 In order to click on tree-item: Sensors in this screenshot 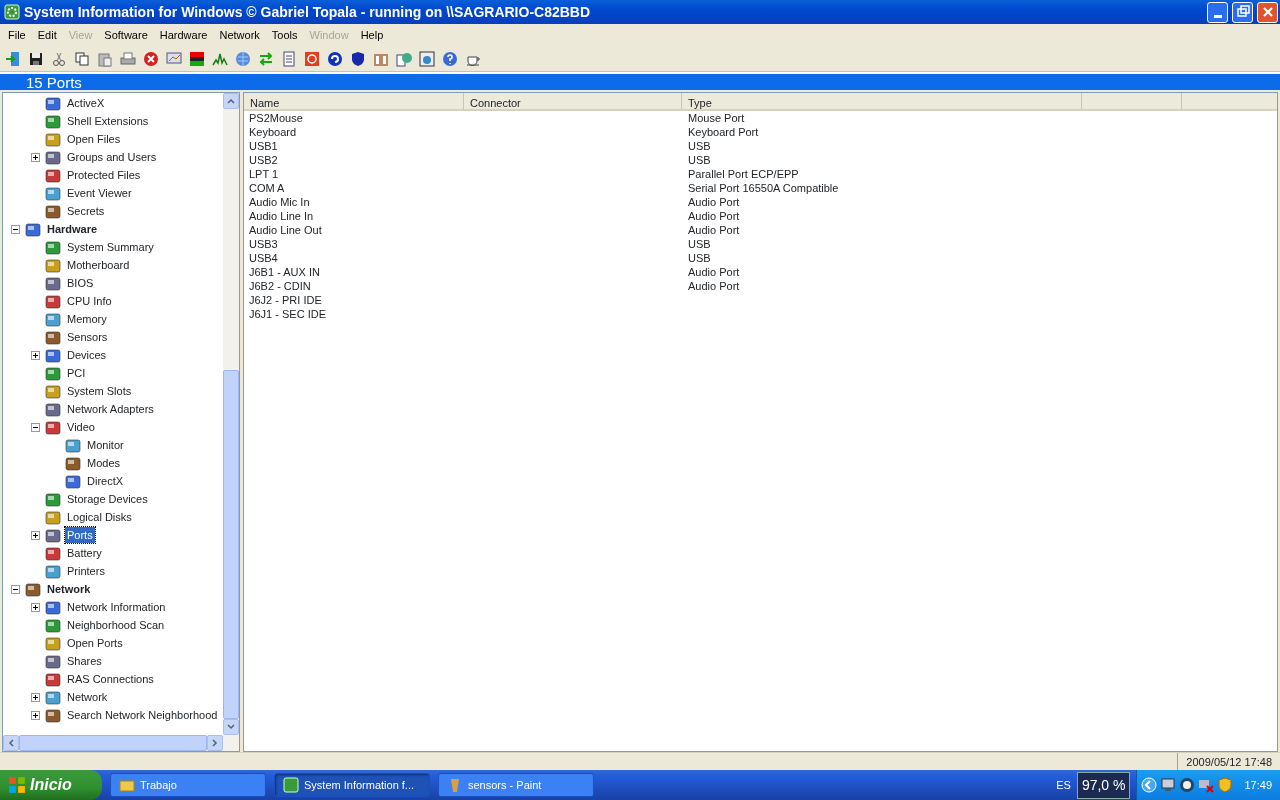, I will do `click(87, 337)`.